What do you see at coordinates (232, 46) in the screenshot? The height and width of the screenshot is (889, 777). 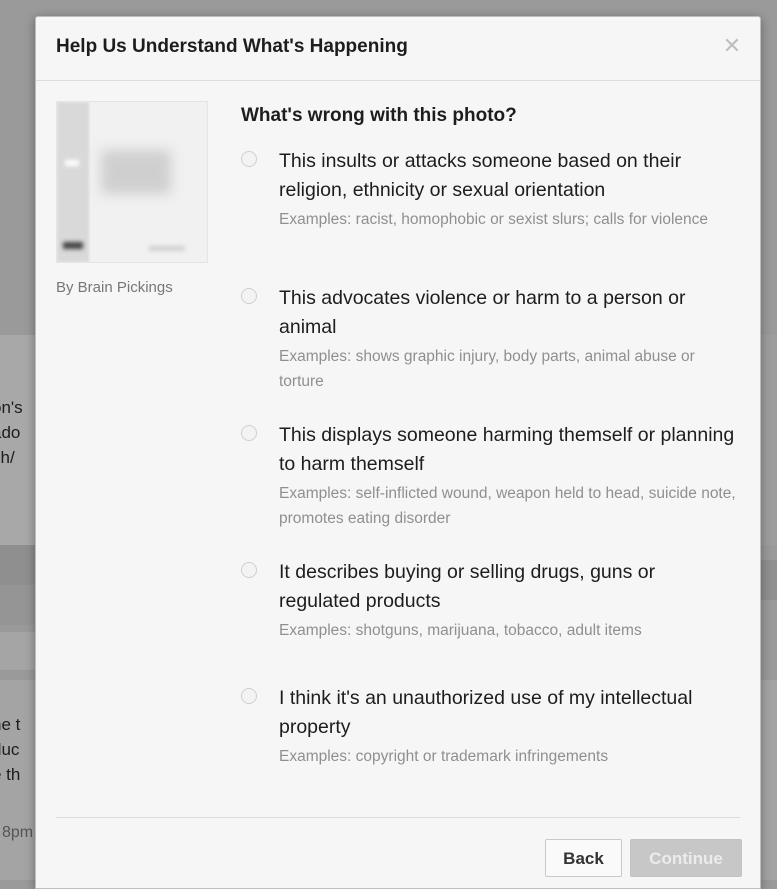 I see `dialog-title: Help Us Understand What's Happening` at bounding box center [232, 46].